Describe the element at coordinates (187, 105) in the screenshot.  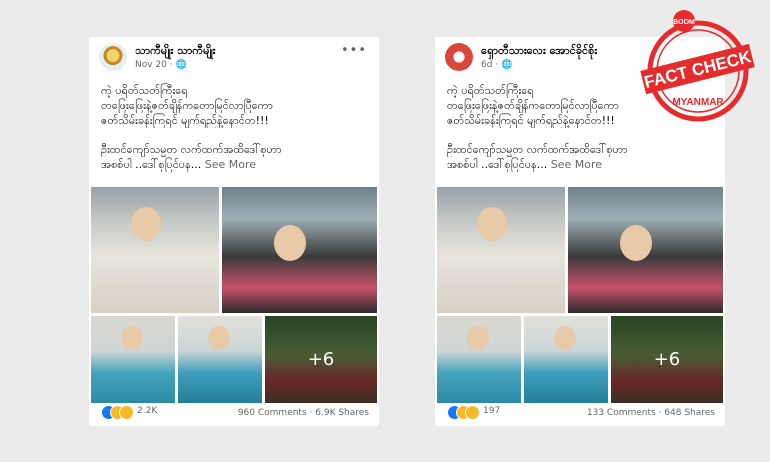
I see `post-text-line: တဖြေးဖြေးနဲ့ဇတ်ချိန်ကတောမြင်လာပြီကော` at that location.